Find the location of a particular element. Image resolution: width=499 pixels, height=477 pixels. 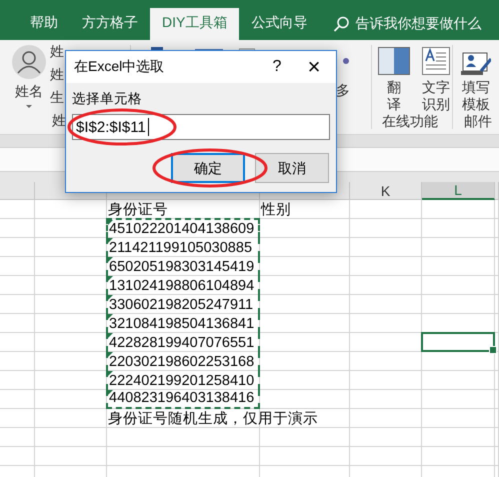

group-label: 姓 is located at coordinates (59, 121).